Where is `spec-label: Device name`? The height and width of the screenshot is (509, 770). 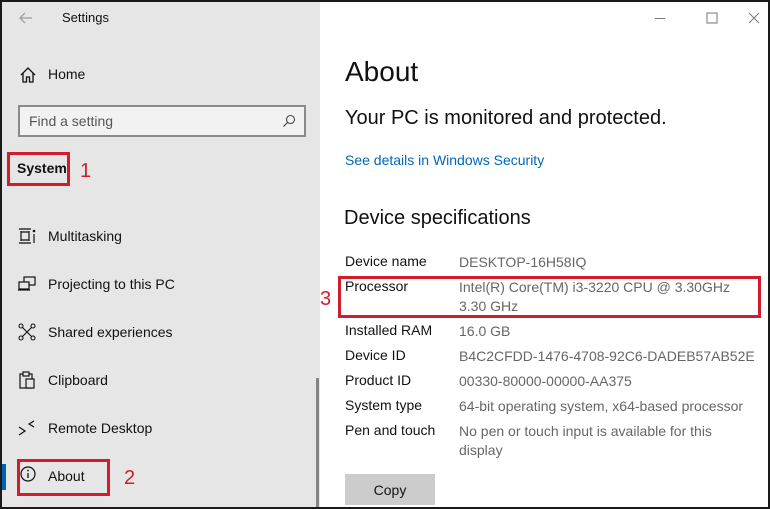
spec-label: Device name is located at coordinates (386, 261).